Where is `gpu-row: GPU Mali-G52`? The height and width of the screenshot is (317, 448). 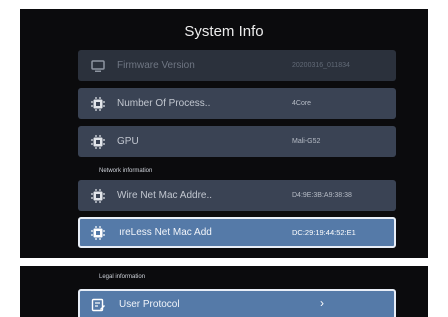
gpu-row: GPU Mali-G52 is located at coordinates (237, 141).